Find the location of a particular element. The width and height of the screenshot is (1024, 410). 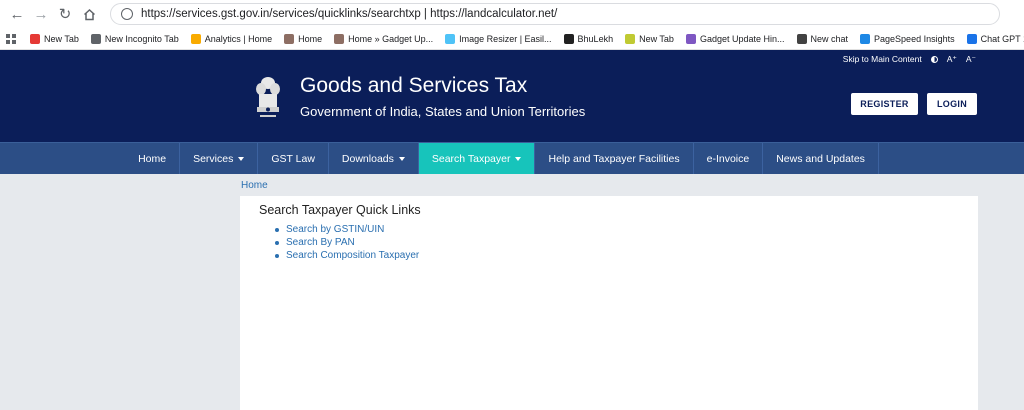

panel-title: Search Taxpayer Quick Links is located at coordinates (340, 210).